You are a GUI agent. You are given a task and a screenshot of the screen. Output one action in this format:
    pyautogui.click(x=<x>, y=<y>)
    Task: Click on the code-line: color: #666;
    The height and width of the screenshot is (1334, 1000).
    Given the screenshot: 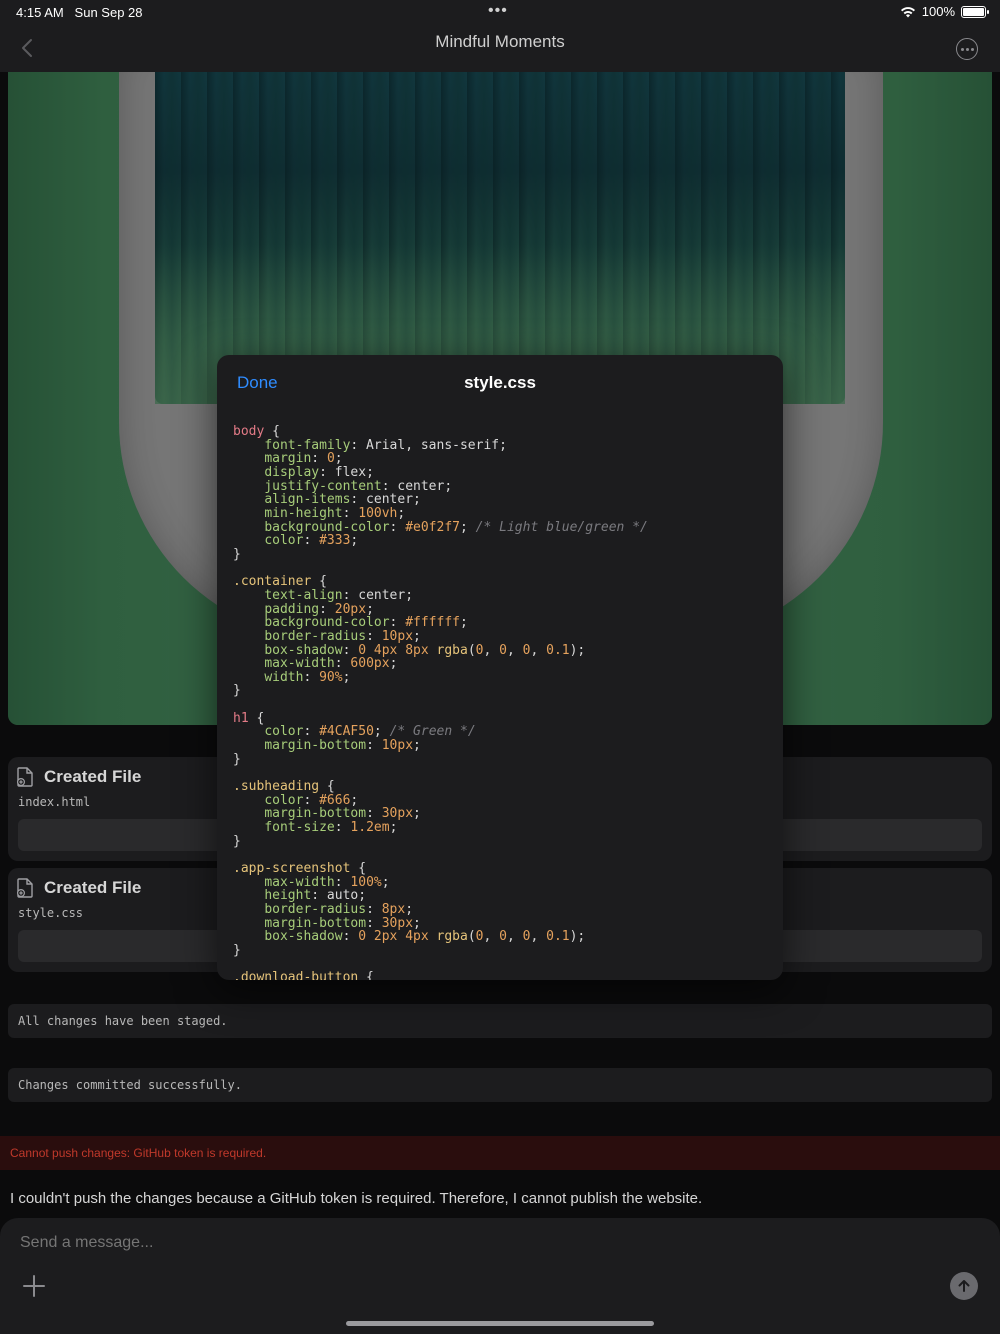 What is the action you would take?
    pyautogui.click(x=311, y=800)
    